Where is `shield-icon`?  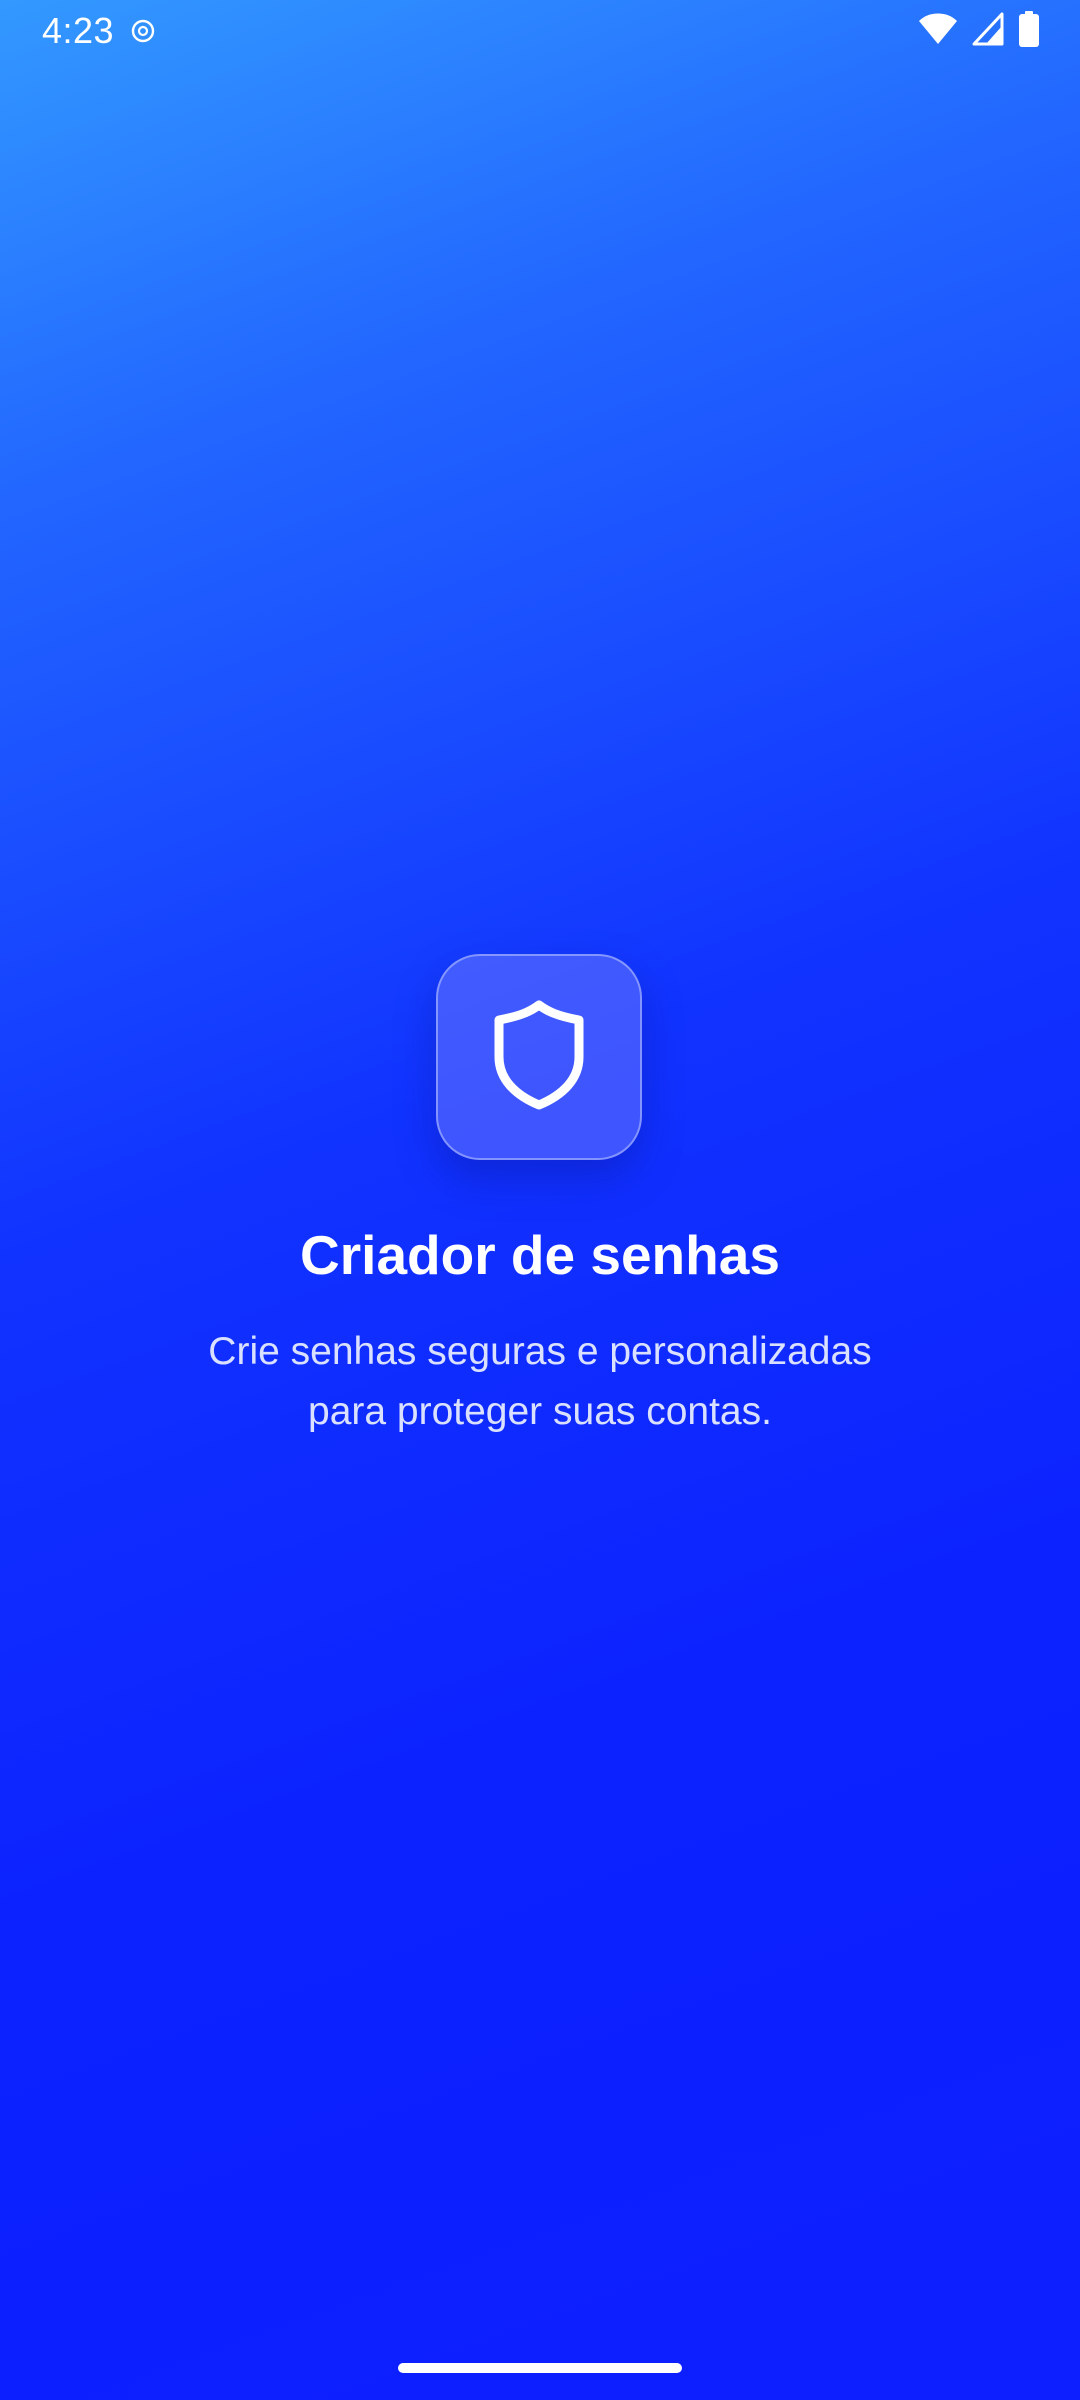 shield-icon is located at coordinates (539, 1057).